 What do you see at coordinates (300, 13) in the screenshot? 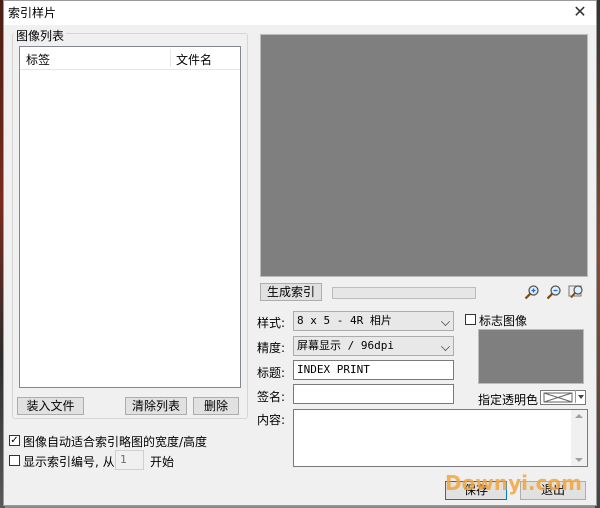
I see `title-bar: 索引样片 ✕` at bounding box center [300, 13].